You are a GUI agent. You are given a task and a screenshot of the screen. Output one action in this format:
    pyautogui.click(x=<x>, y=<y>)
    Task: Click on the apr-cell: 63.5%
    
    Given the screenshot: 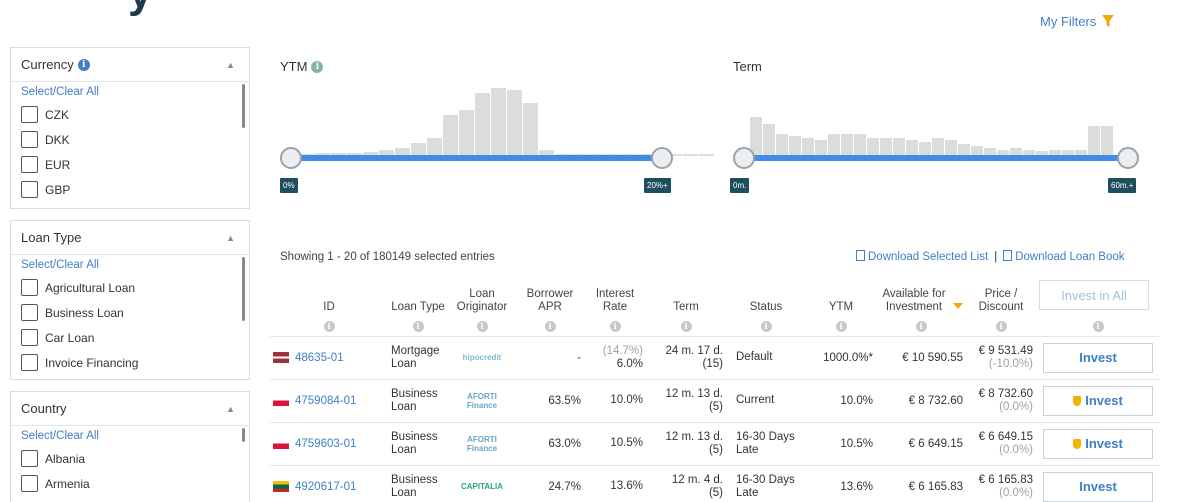 What is the action you would take?
    pyautogui.click(x=550, y=401)
    